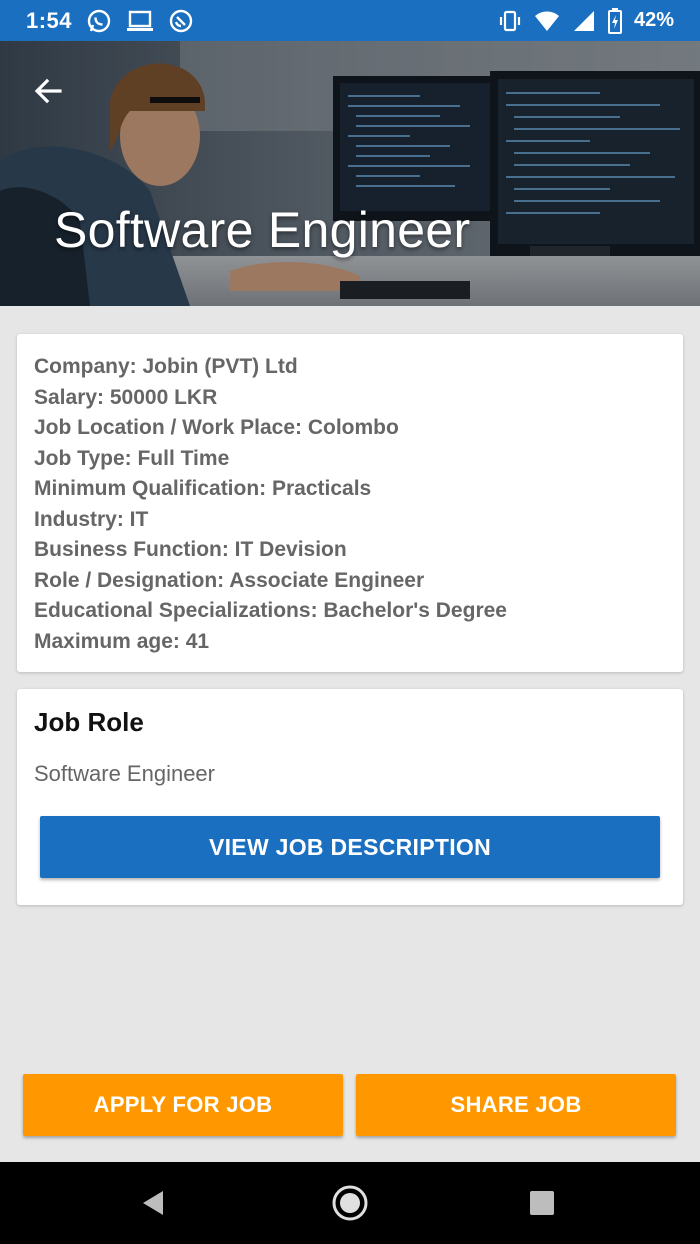 This screenshot has height=1244, width=700. What do you see at coordinates (350, 20) in the screenshot?
I see `status-bar: 1:54 42%` at bounding box center [350, 20].